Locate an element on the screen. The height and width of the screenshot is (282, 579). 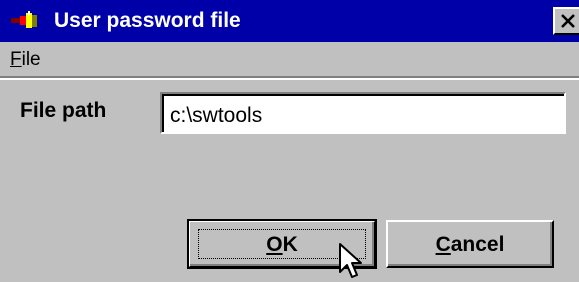
close-icon is located at coordinates (568, 21).